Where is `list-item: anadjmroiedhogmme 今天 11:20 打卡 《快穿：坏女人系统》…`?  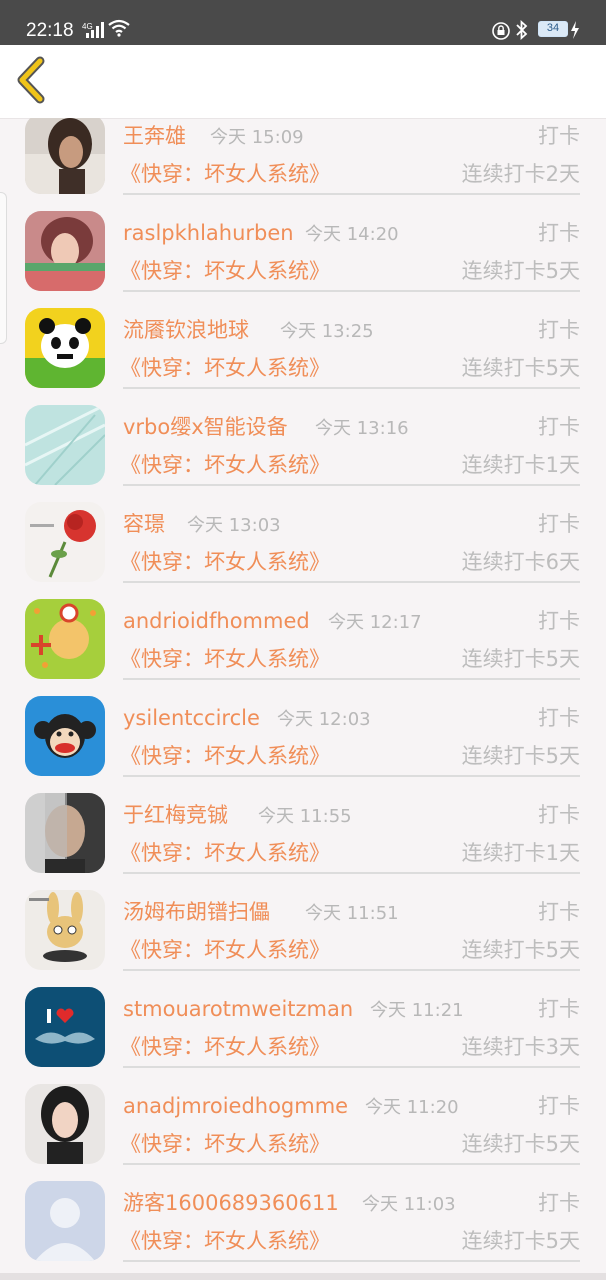
list-item: anadjmroiedhogmme 今天 11:20 打卡 《快穿：坏女人系统》… is located at coordinates (303, 1134).